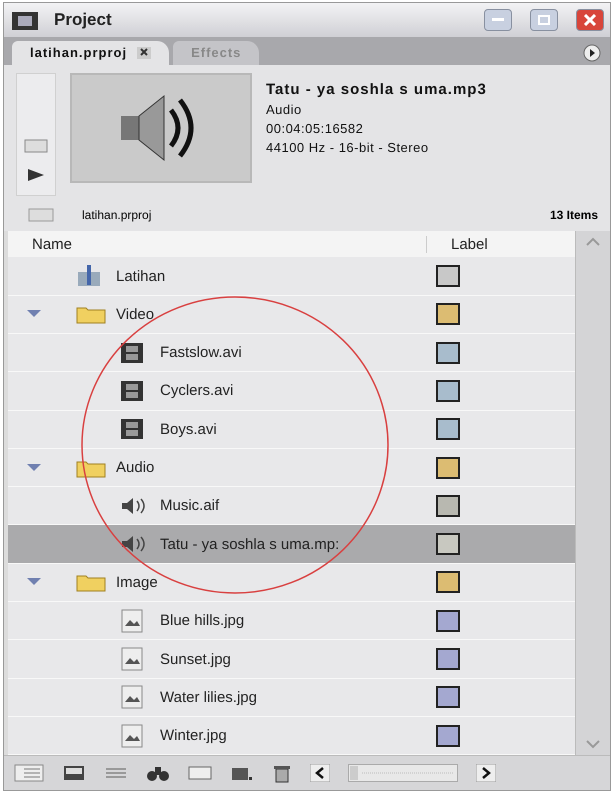 This screenshot has height=791, width=612. I want to click on sequence-icon, so click(89, 276).